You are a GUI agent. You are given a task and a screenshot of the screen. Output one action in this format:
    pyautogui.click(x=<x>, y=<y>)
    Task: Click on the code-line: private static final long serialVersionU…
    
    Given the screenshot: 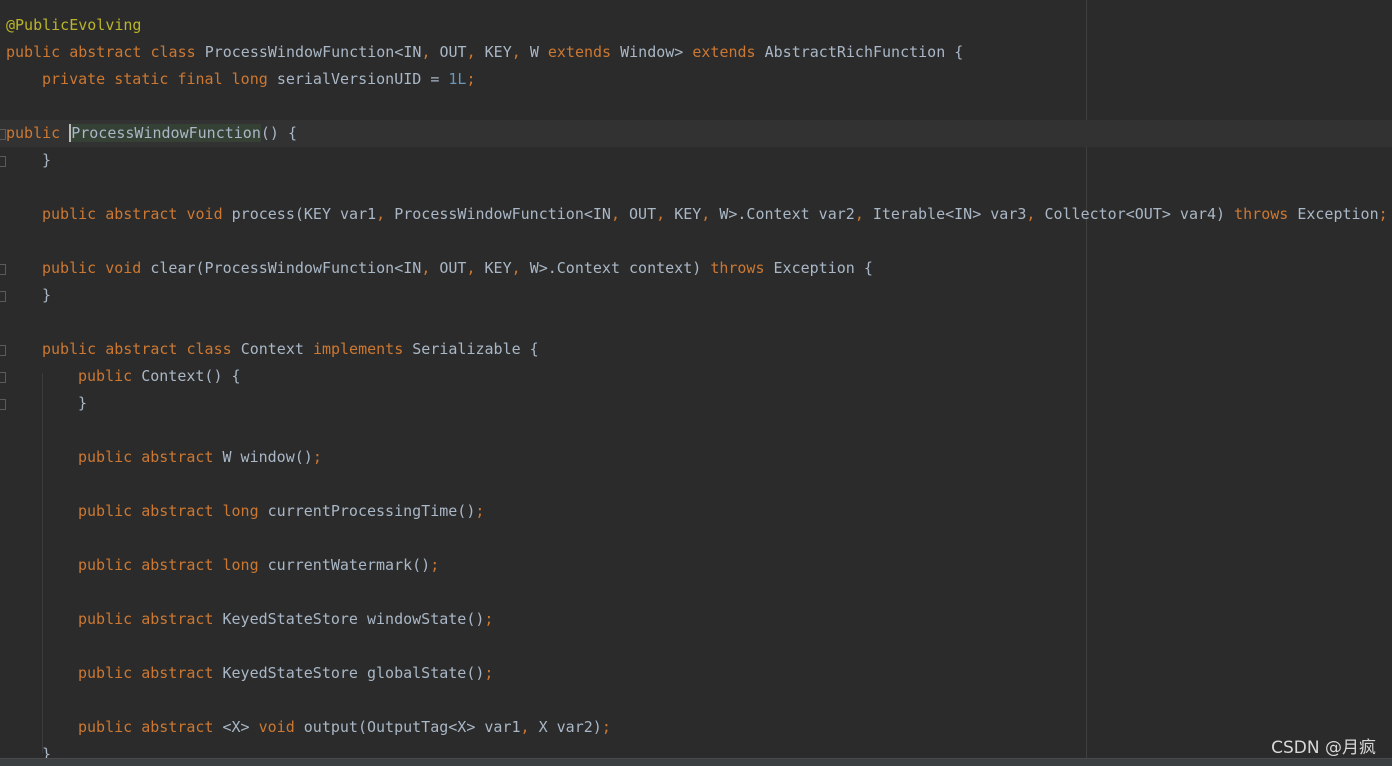 What is the action you would take?
    pyautogui.click(x=699, y=79)
    